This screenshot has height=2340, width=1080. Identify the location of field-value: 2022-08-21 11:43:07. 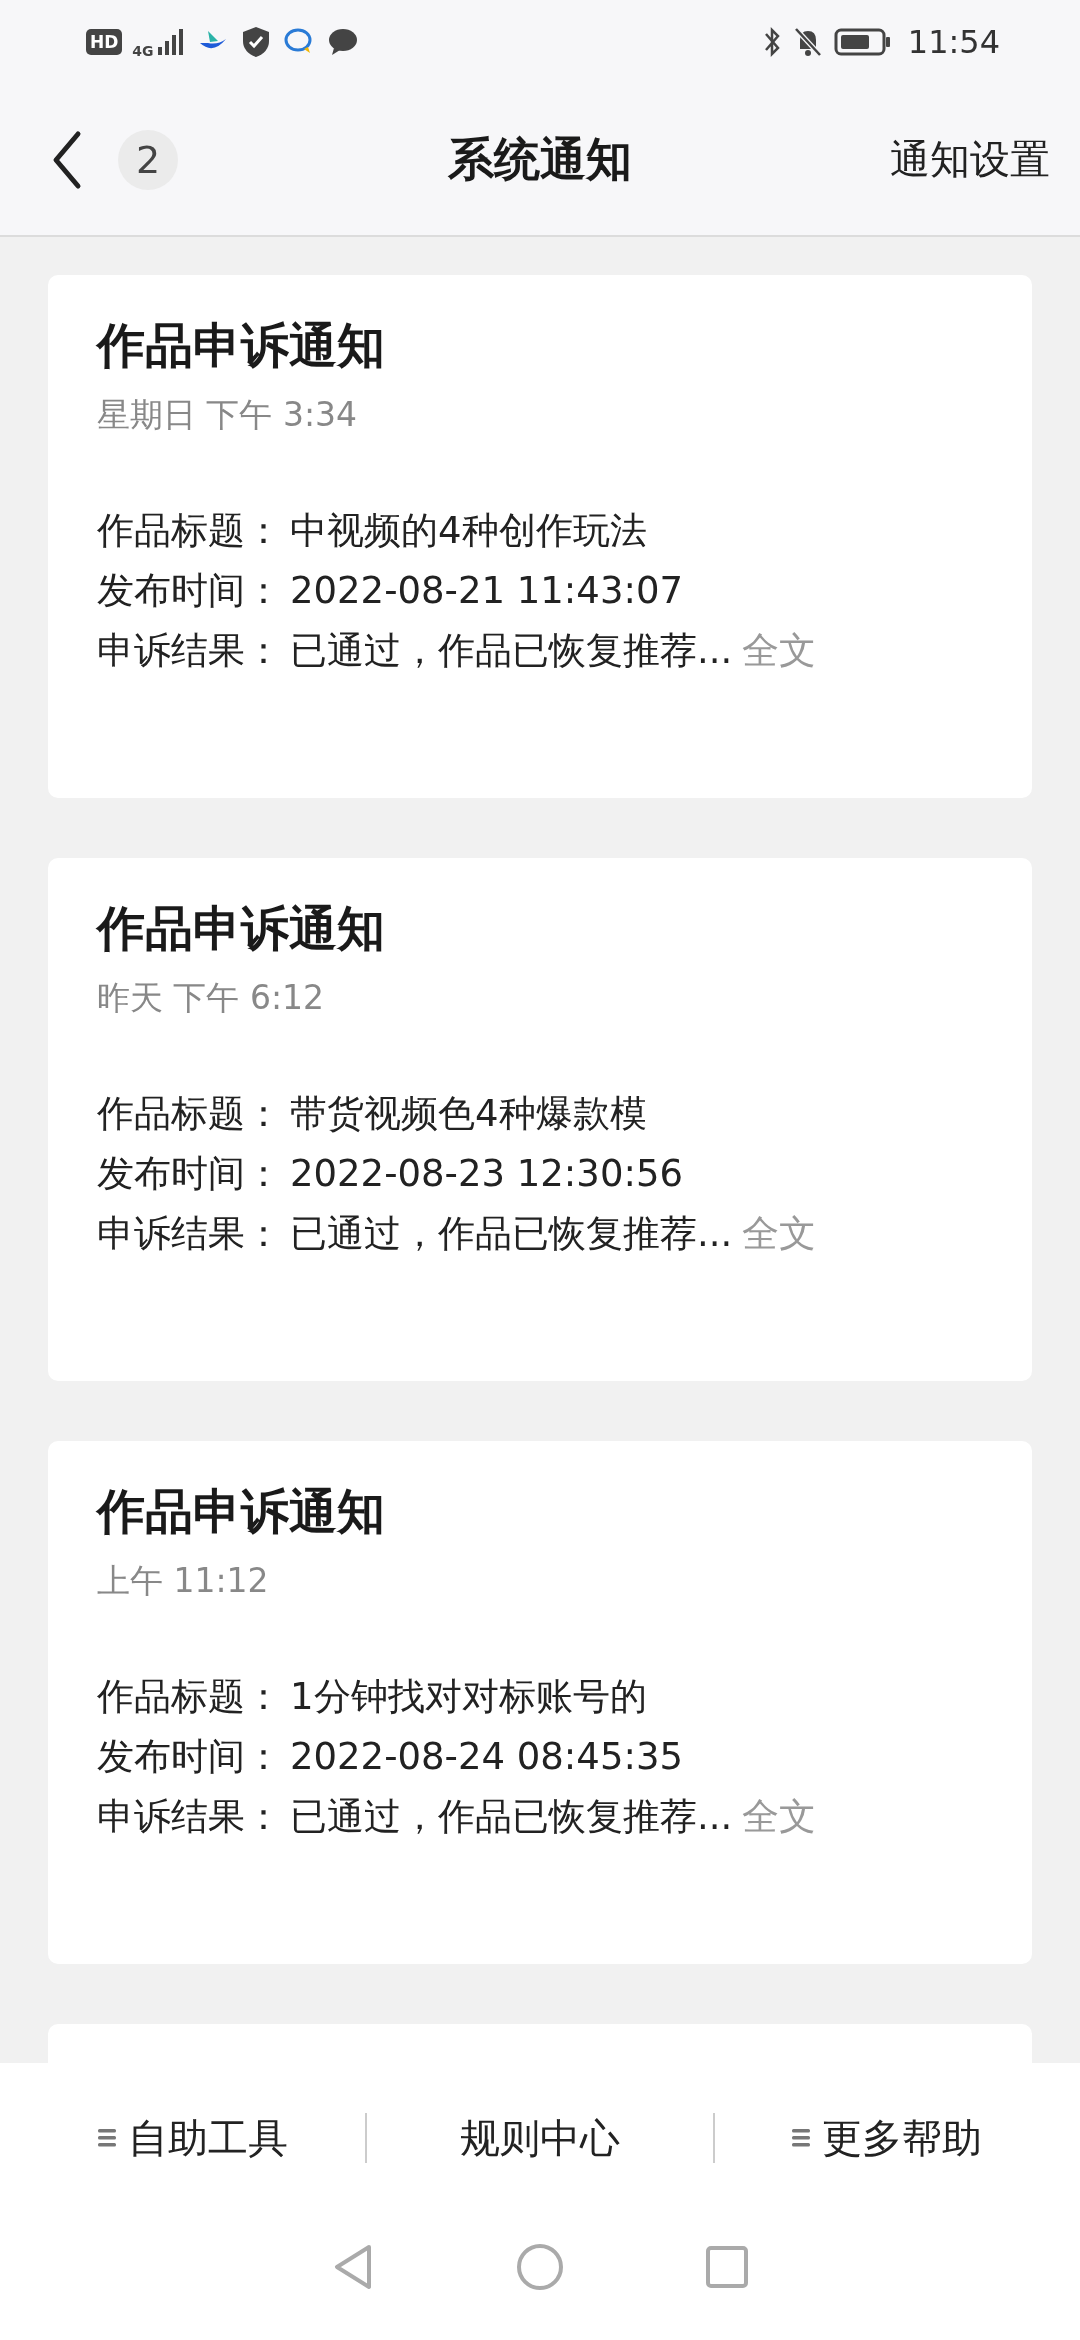
(486, 591).